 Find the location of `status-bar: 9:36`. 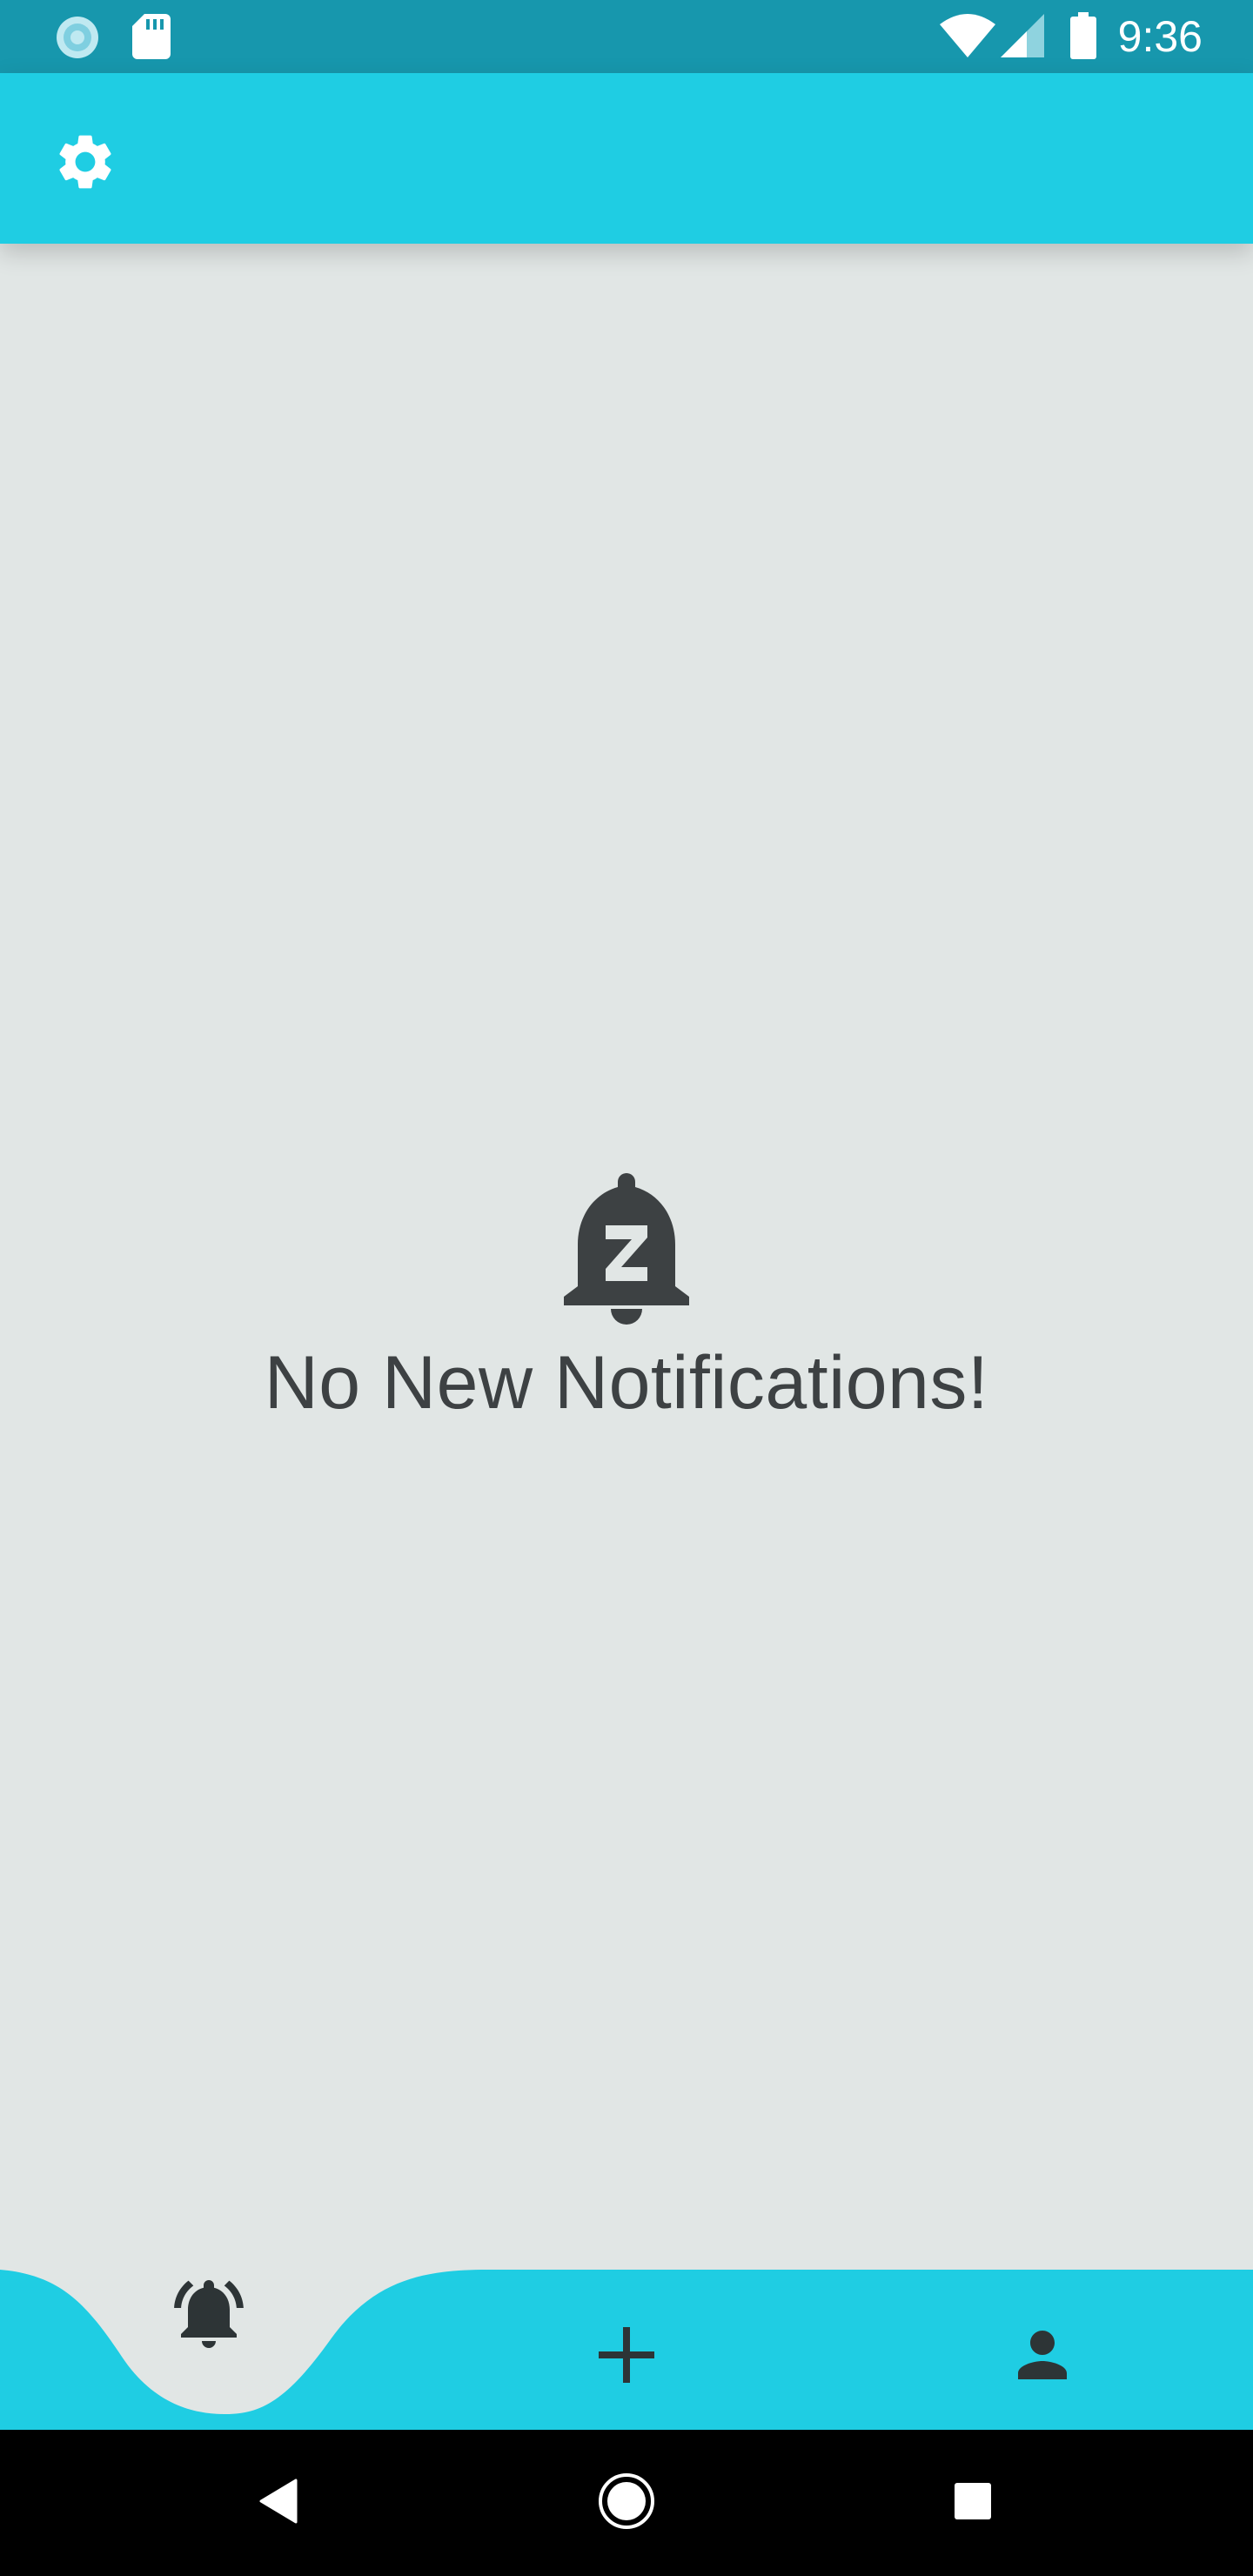

status-bar: 9:36 is located at coordinates (626, 37).